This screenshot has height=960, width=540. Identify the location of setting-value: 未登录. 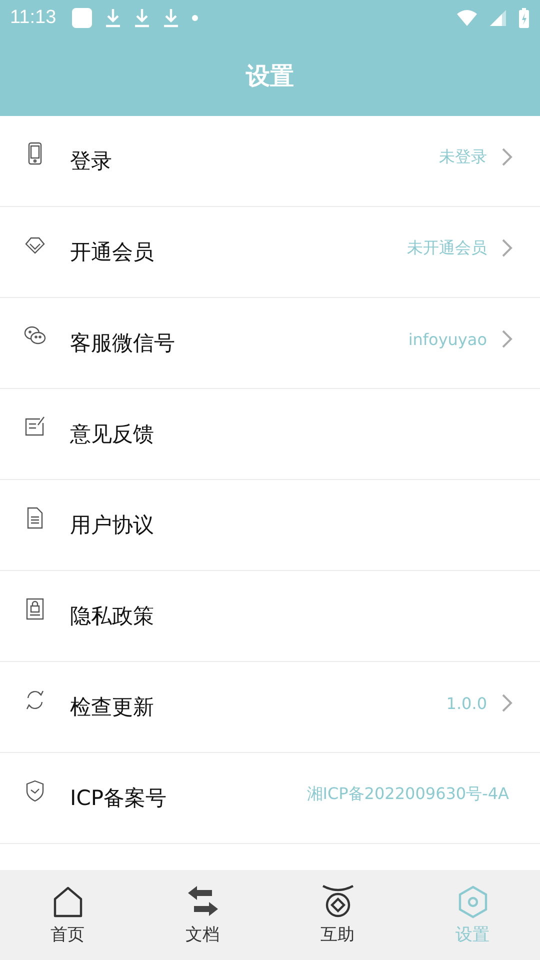
(463, 157).